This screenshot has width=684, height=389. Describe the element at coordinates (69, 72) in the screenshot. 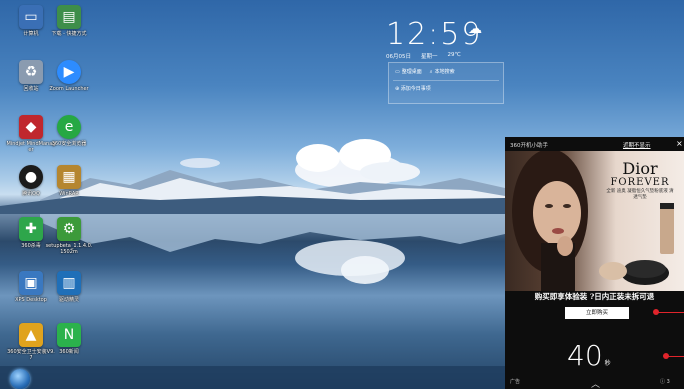

I see `zoom-icon: ▶` at that location.